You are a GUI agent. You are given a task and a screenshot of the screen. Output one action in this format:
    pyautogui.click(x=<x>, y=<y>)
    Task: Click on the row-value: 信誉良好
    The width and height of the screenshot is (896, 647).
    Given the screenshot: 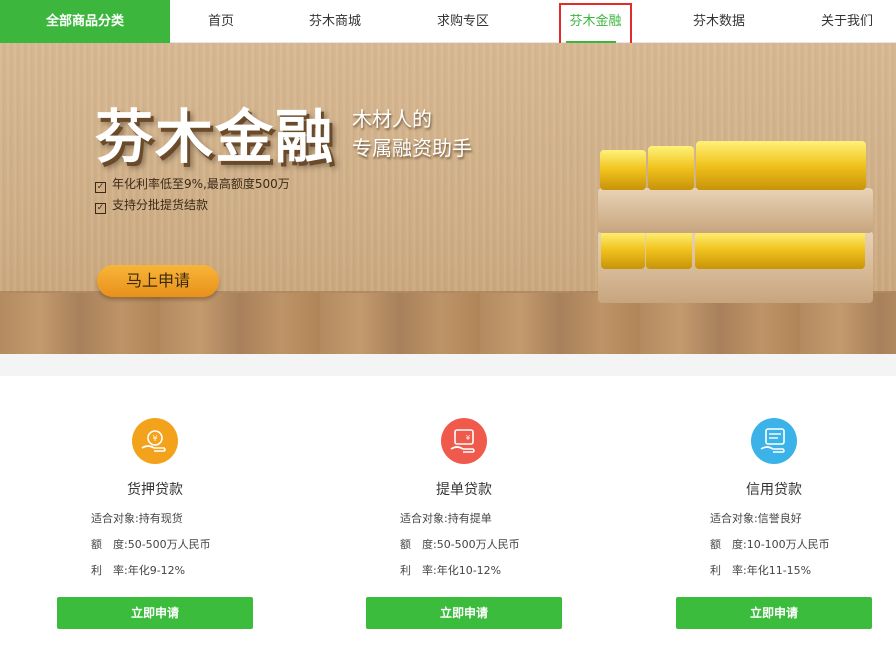 What is the action you would take?
    pyautogui.click(x=779, y=518)
    